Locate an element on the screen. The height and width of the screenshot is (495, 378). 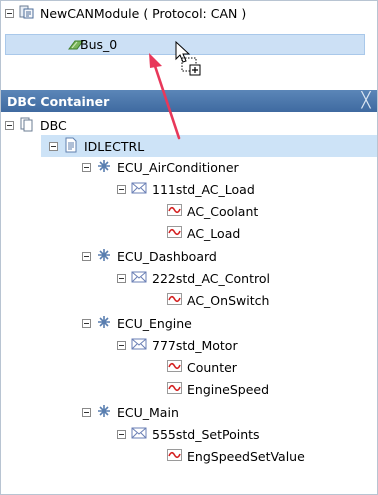
message-label: 222std_AC_Control is located at coordinates (211, 278).